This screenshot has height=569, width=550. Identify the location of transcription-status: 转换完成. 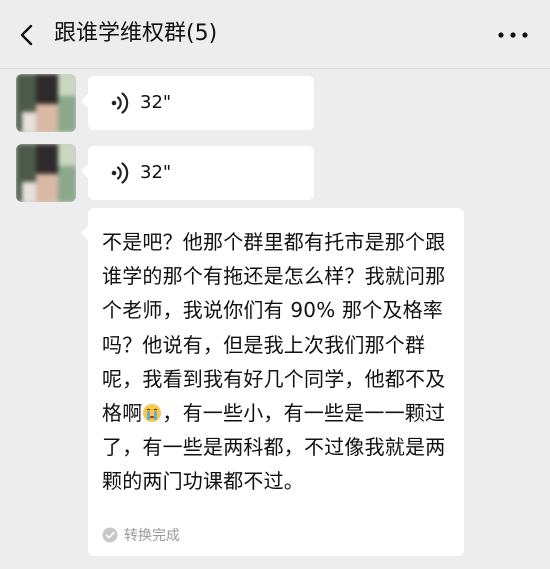
(141, 536).